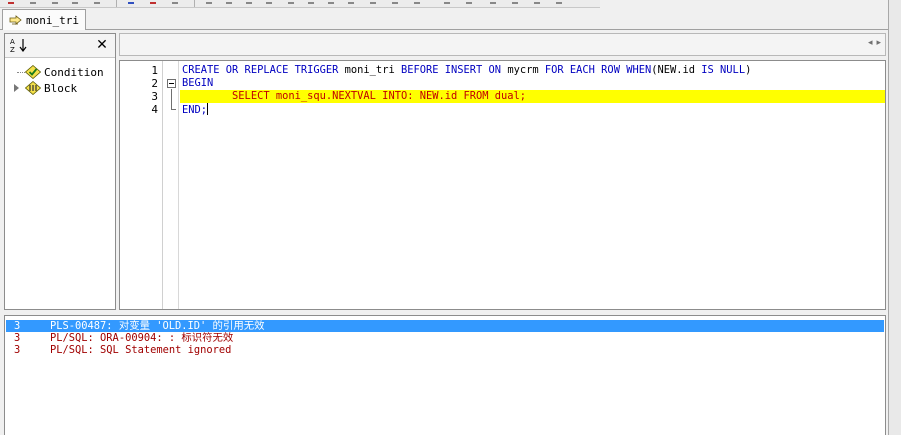 This screenshot has height=435, width=901. What do you see at coordinates (372, 70) in the screenshot?
I see `code-token: moni_tri` at bounding box center [372, 70].